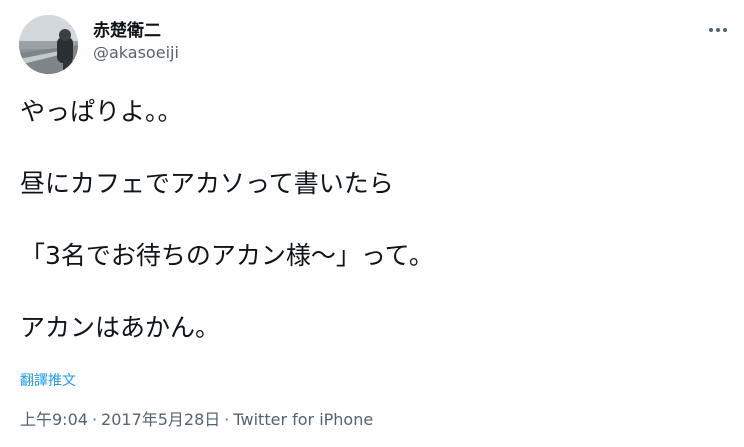 This screenshot has width=744, height=447. Describe the element at coordinates (101, 111) in the screenshot. I see `tweet-line: やっぱりよ。。` at that location.